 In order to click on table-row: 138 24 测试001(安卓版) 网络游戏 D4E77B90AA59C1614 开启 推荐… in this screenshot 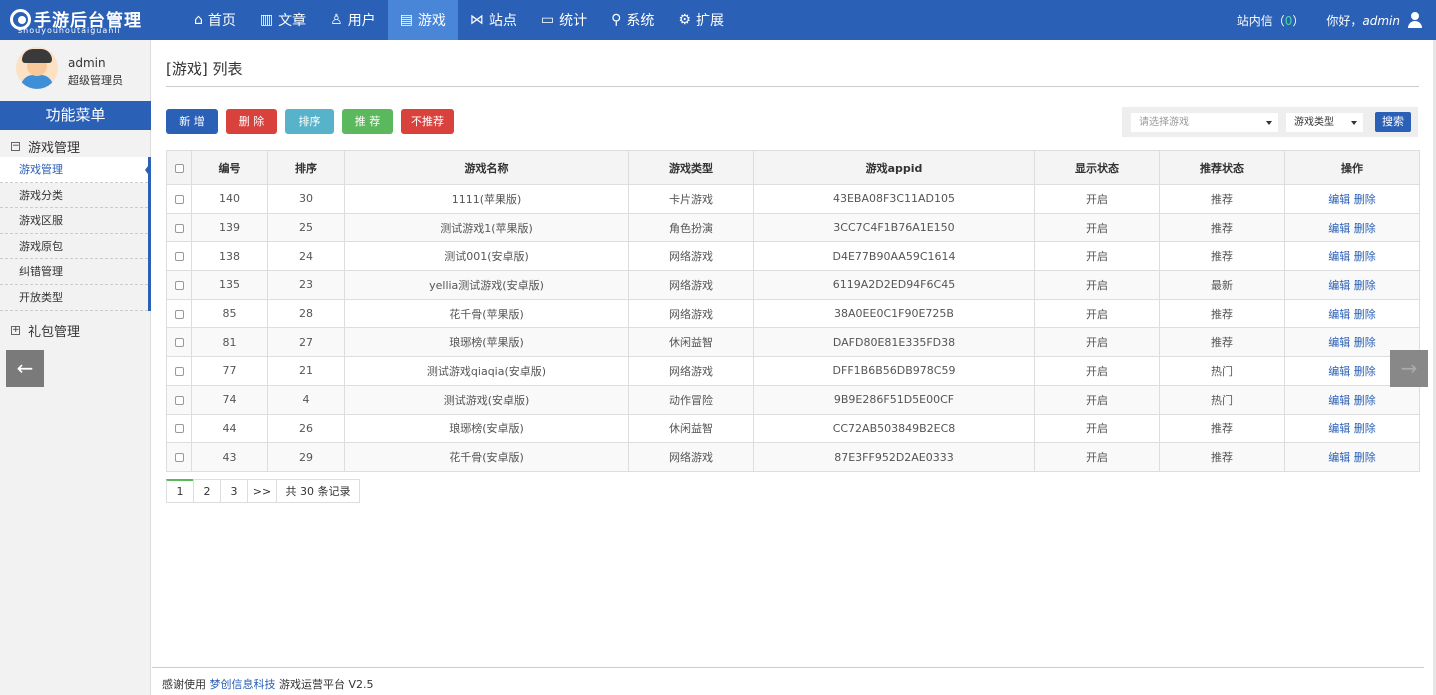, I will do `click(793, 256)`.